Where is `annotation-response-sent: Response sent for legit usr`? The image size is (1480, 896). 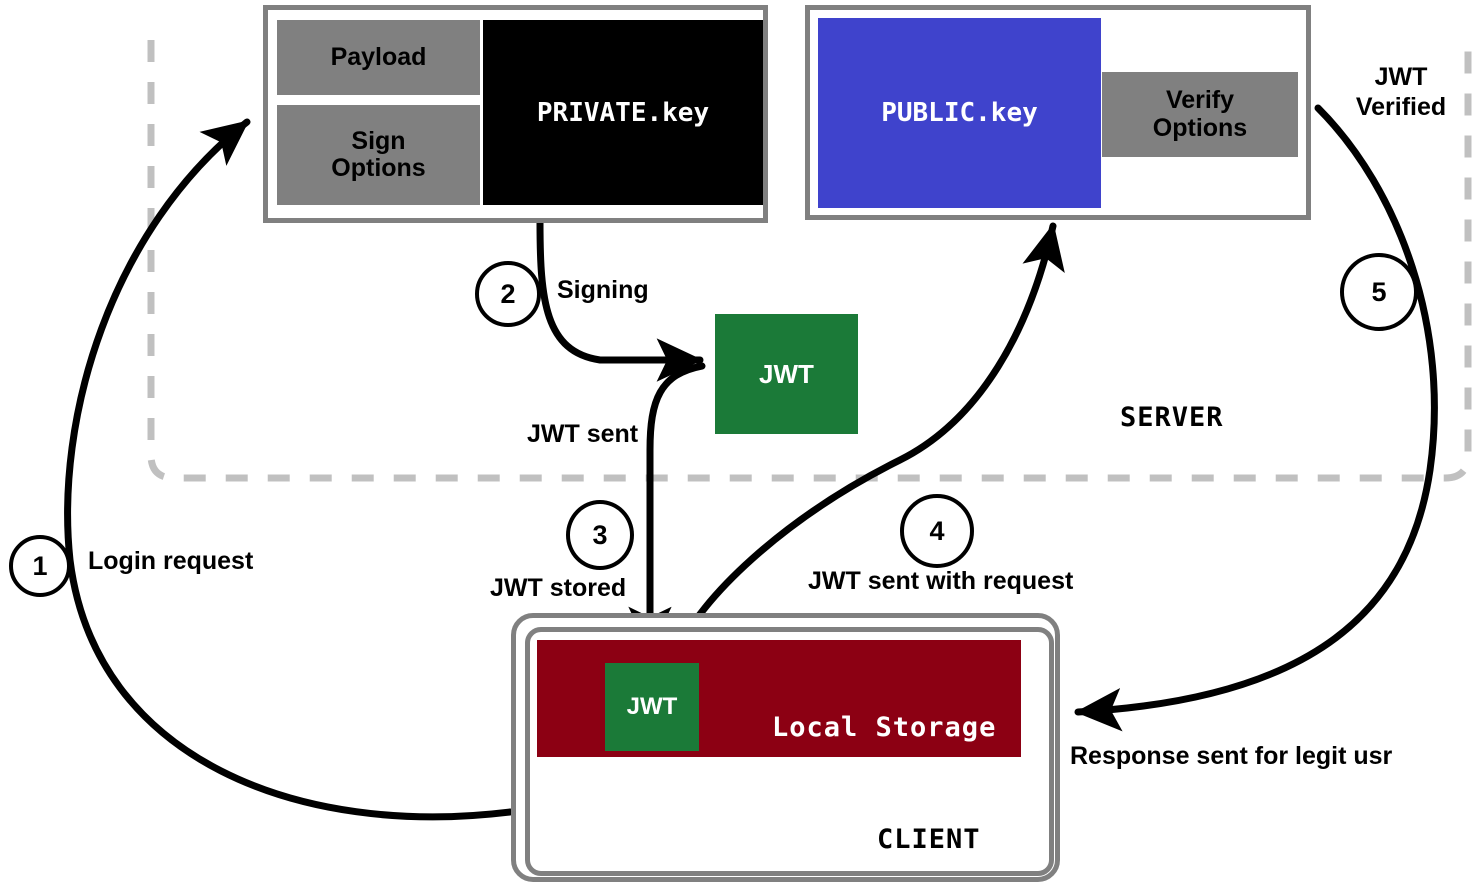 annotation-response-sent: Response sent for legit usr is located at coordinates (1231, 756).